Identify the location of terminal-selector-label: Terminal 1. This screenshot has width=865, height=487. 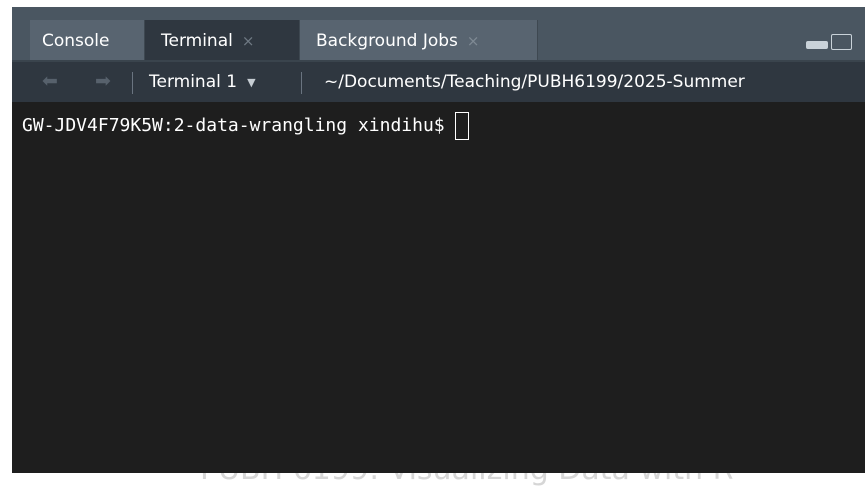
(193, 82).